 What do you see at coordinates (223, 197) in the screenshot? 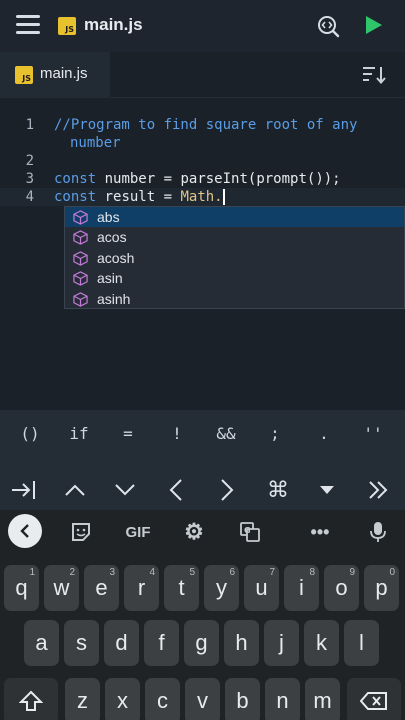
I see `text-cursor` at bounding box center [223, 197].